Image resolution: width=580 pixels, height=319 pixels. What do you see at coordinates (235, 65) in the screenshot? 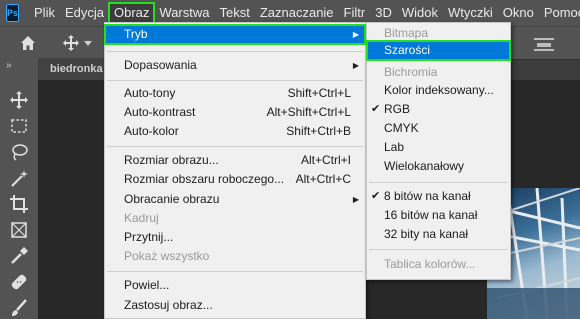
I see `menu-item-dopasowania: Dopasowania ▶` at bounding box center [235, 65].